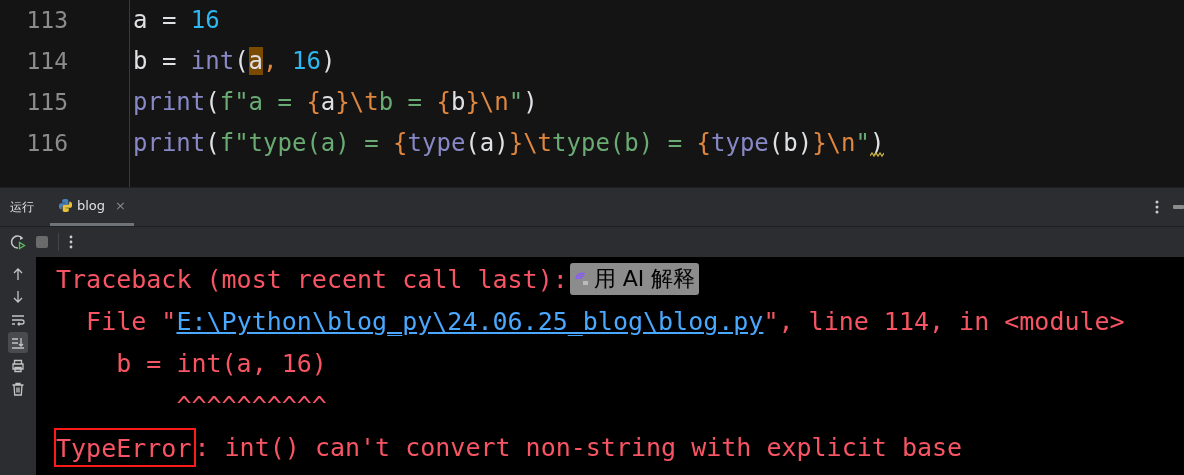  I want to click on console-text: ^^^^^^^^^^, so click(251, 405).